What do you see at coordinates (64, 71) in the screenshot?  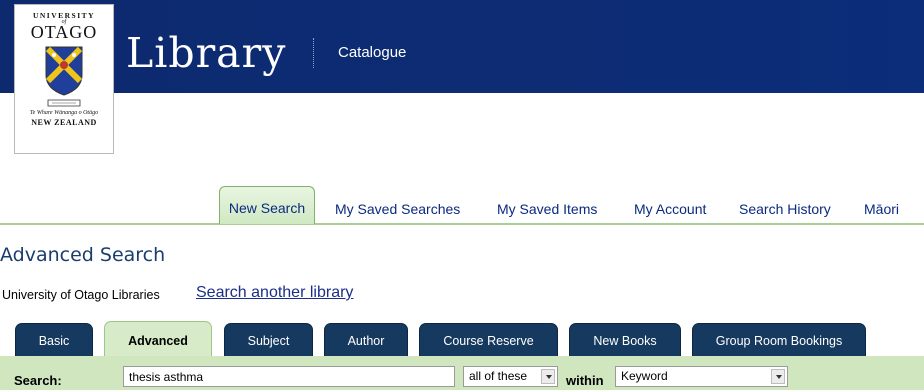 I see `crest-icon` at bounding box center [64, 71].